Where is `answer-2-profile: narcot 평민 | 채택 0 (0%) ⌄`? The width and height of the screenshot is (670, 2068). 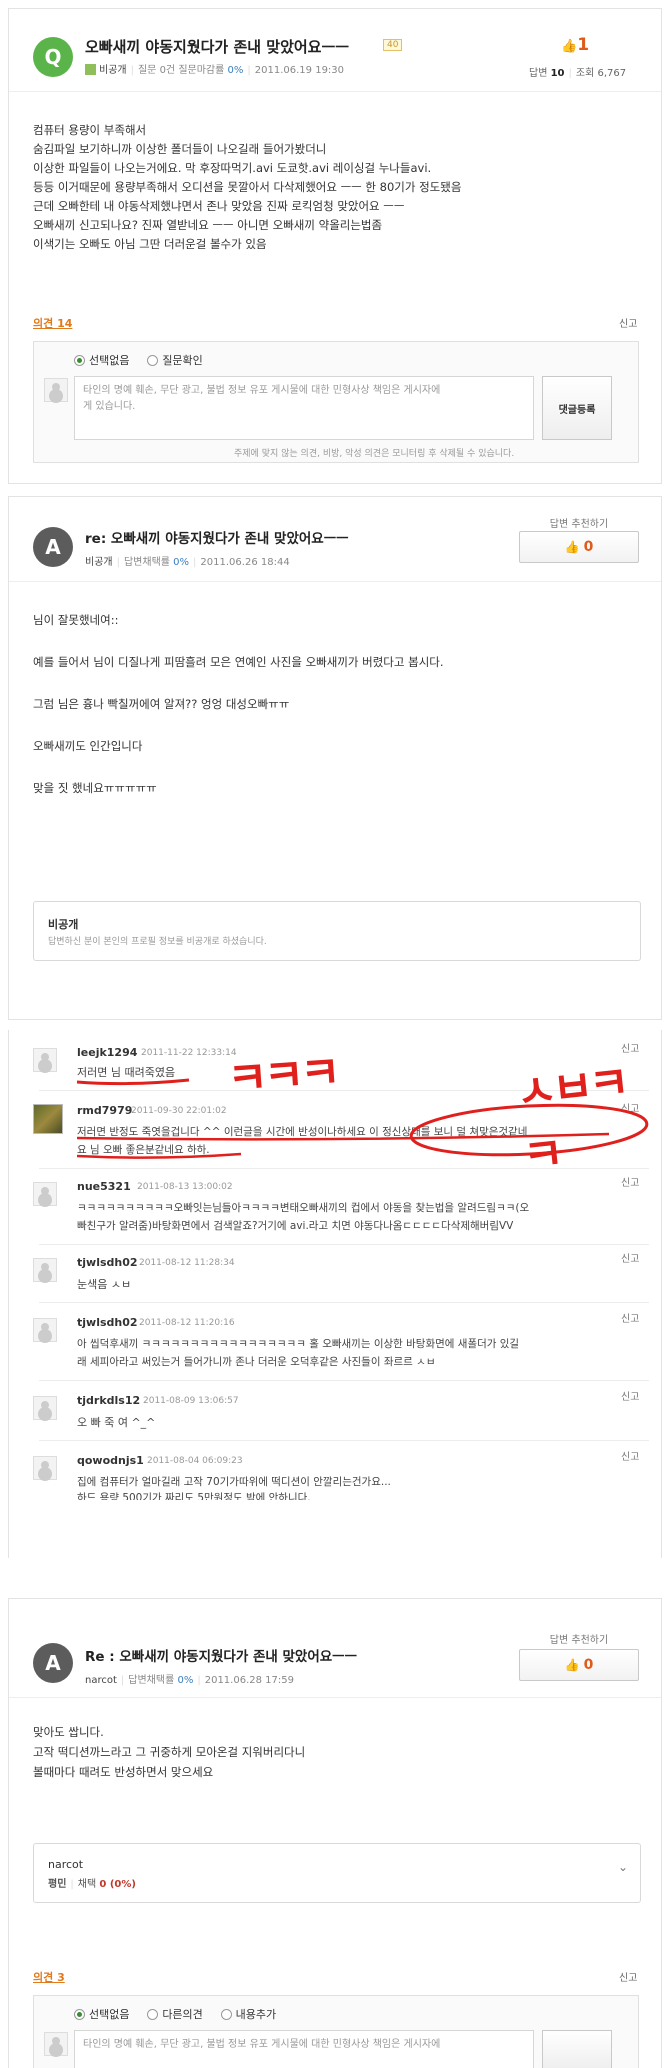
answer-2-profile: narcot 평민 | 채택 0 (0%) ⌄ is located at coordinates (337, 1873).